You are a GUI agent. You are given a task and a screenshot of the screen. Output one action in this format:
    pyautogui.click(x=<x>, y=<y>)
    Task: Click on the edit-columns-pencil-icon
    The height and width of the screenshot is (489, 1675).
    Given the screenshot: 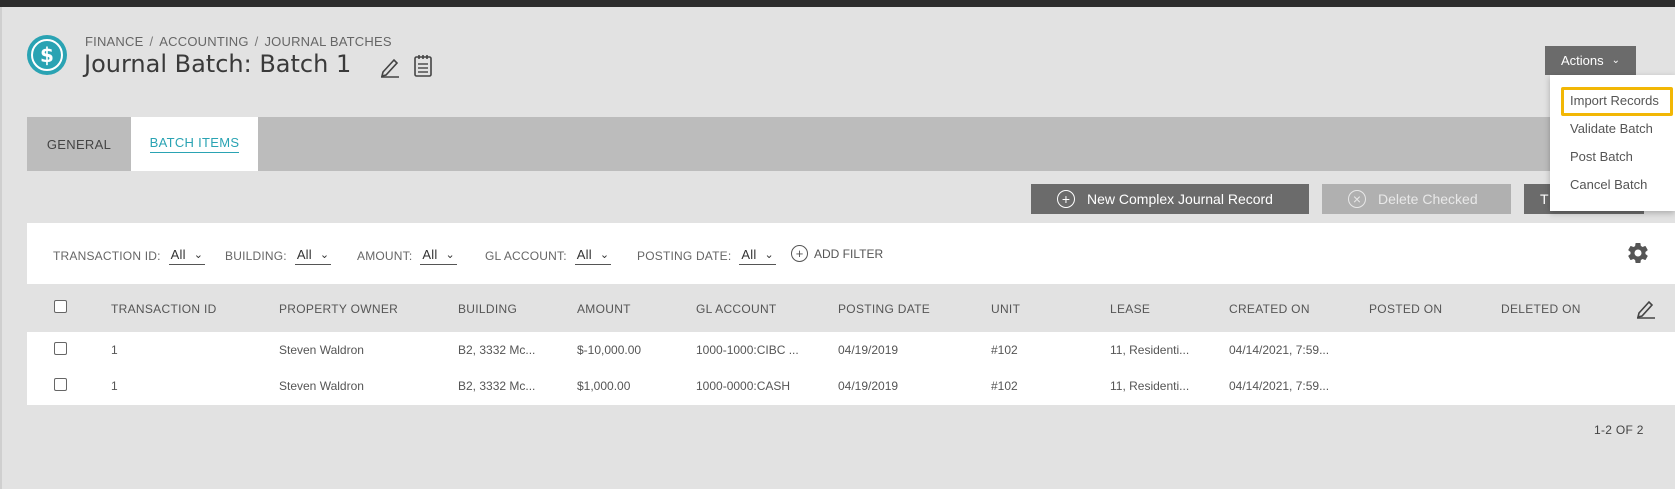 What is the action you would take?
    pyautogui.click(x=1646, y=308)
    